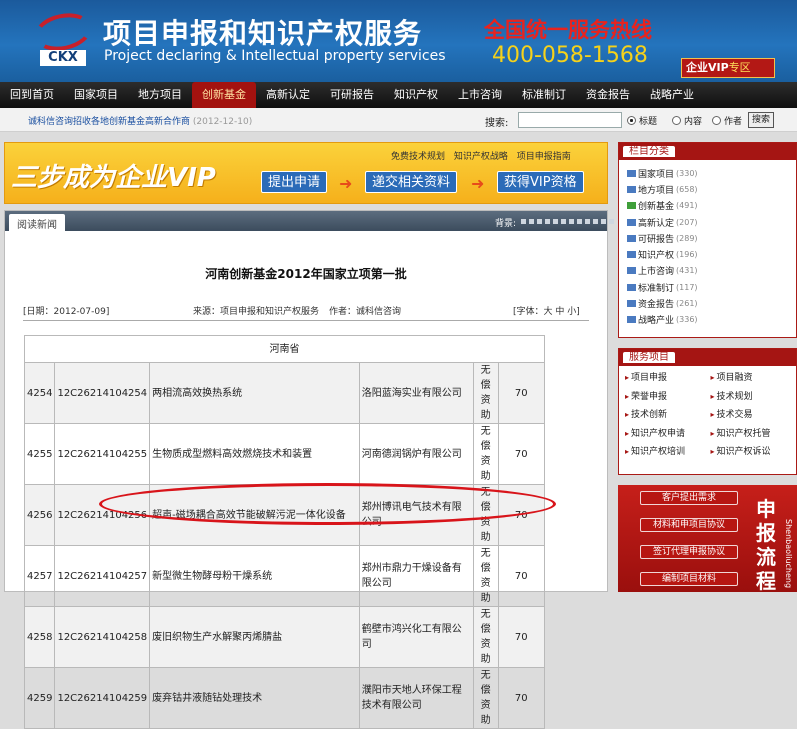 The height and width of the screenshot is (729, 797). I want to click on nav-feasibility: 可研报告, so click(352, 95).